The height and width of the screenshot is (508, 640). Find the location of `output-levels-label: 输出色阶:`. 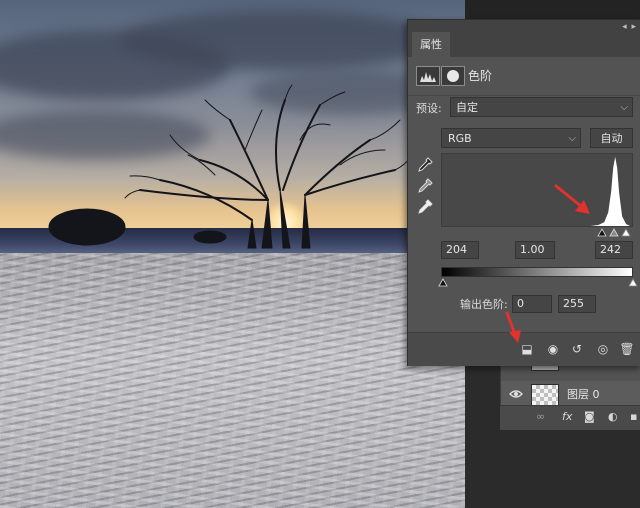

output-levels-label: 输出色阶: is located at coordinates (484, 304).